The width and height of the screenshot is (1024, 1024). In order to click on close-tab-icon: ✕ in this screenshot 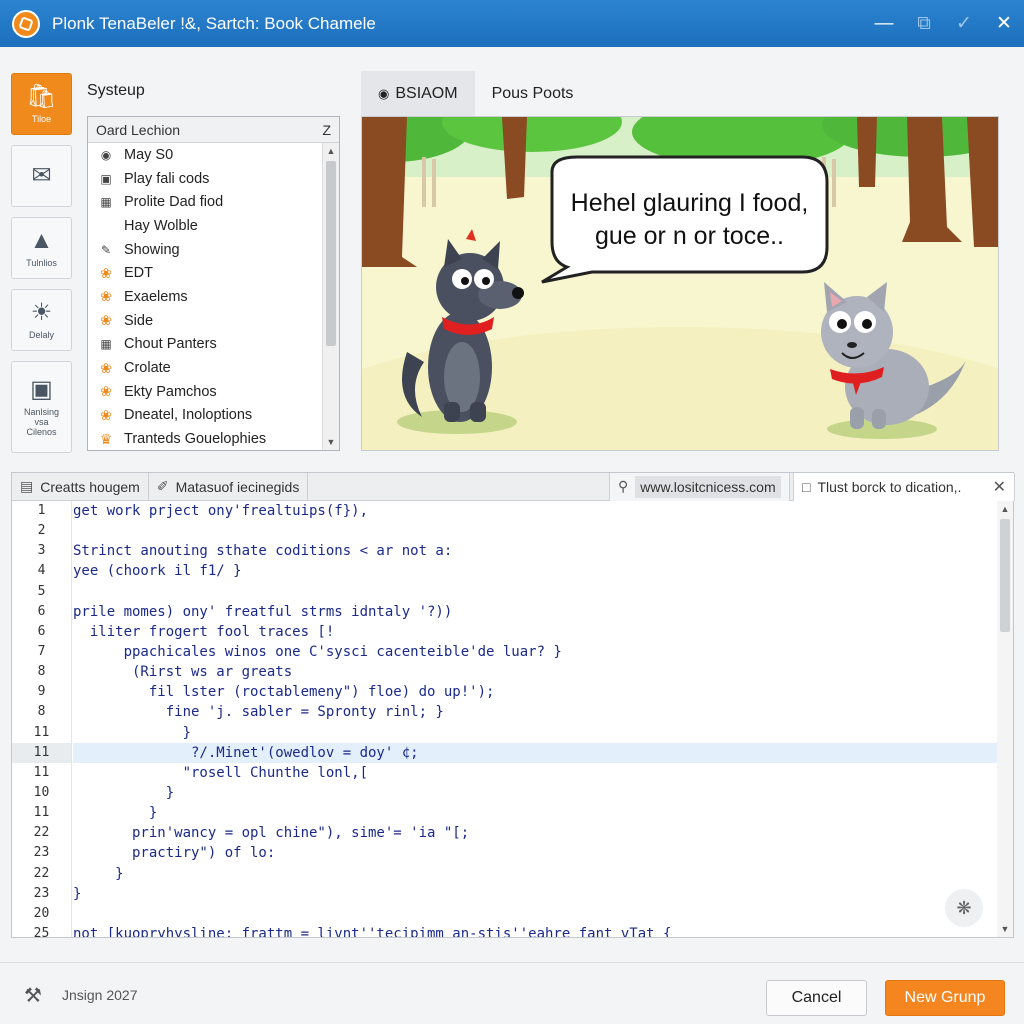, I will do `click(999, 487)`.